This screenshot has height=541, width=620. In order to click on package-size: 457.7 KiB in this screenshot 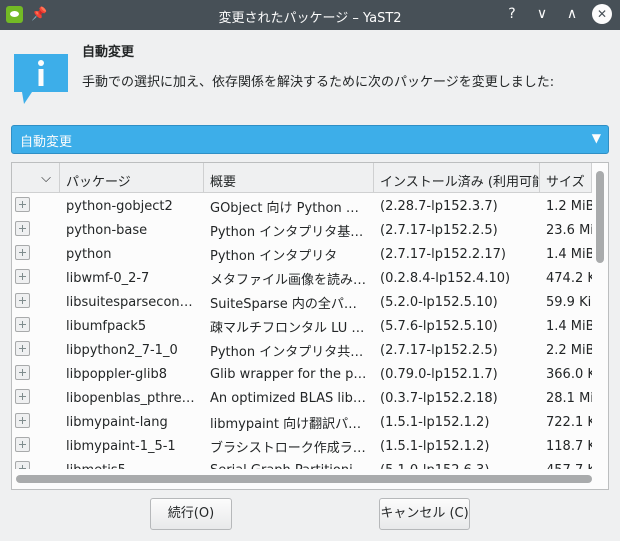, I will do `click(566, 466)`.